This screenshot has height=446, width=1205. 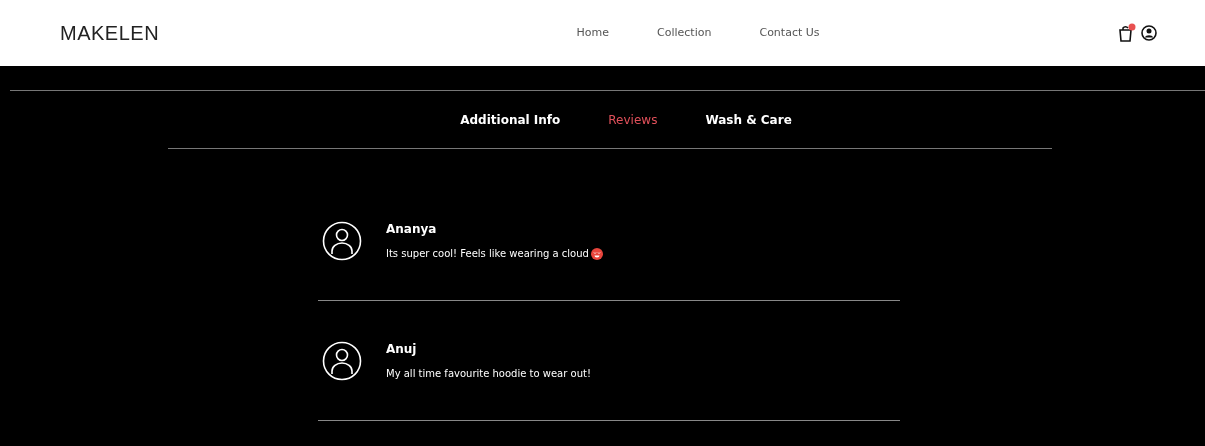 What do you see at coordinates (488, 374) in the screenshot?
I see `review-text: My all time favourite hoodie to wear out!` at bounding box center [488, 374].